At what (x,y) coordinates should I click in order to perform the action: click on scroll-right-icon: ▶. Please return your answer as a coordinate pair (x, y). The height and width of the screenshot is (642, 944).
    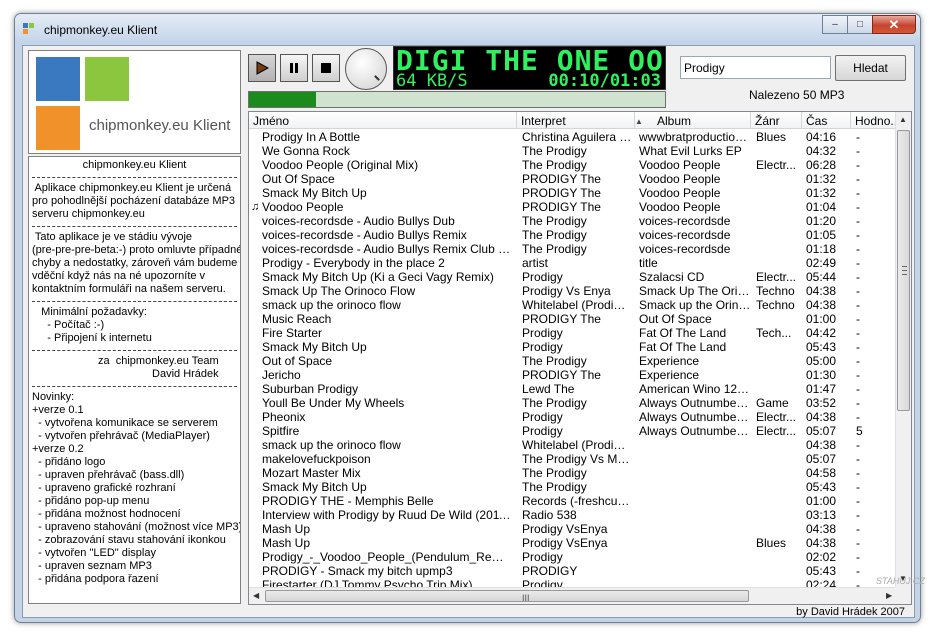
    Looking at the image, I should click on (889, 595).